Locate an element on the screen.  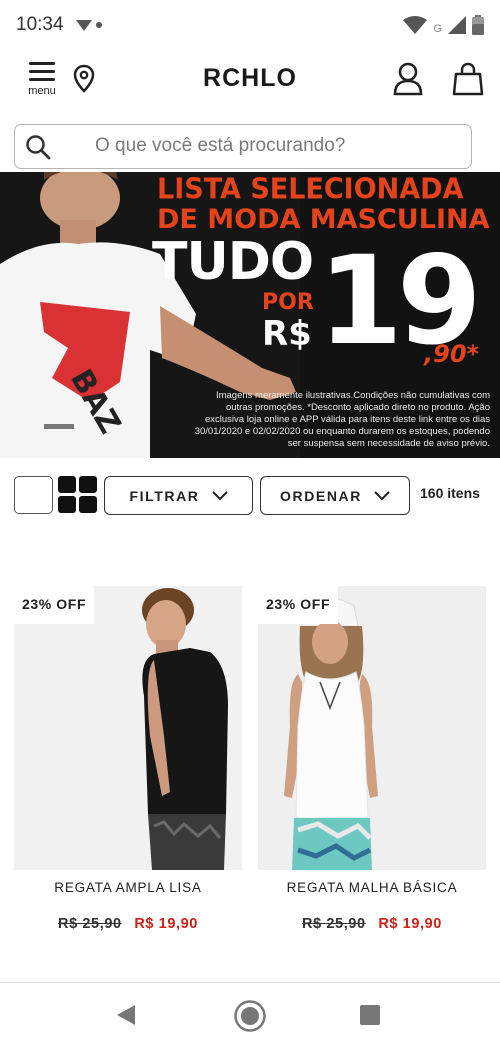
notification-icon is located at coordinates (88, 25).